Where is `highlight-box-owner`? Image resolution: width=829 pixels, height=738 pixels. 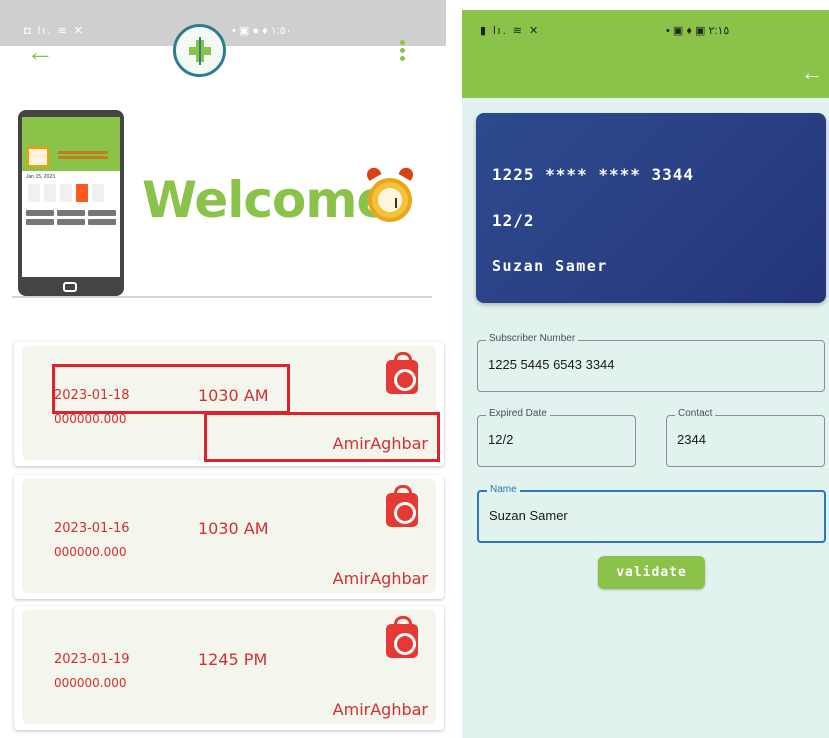 highlight-box-owner is located at coordinates (322, 437).